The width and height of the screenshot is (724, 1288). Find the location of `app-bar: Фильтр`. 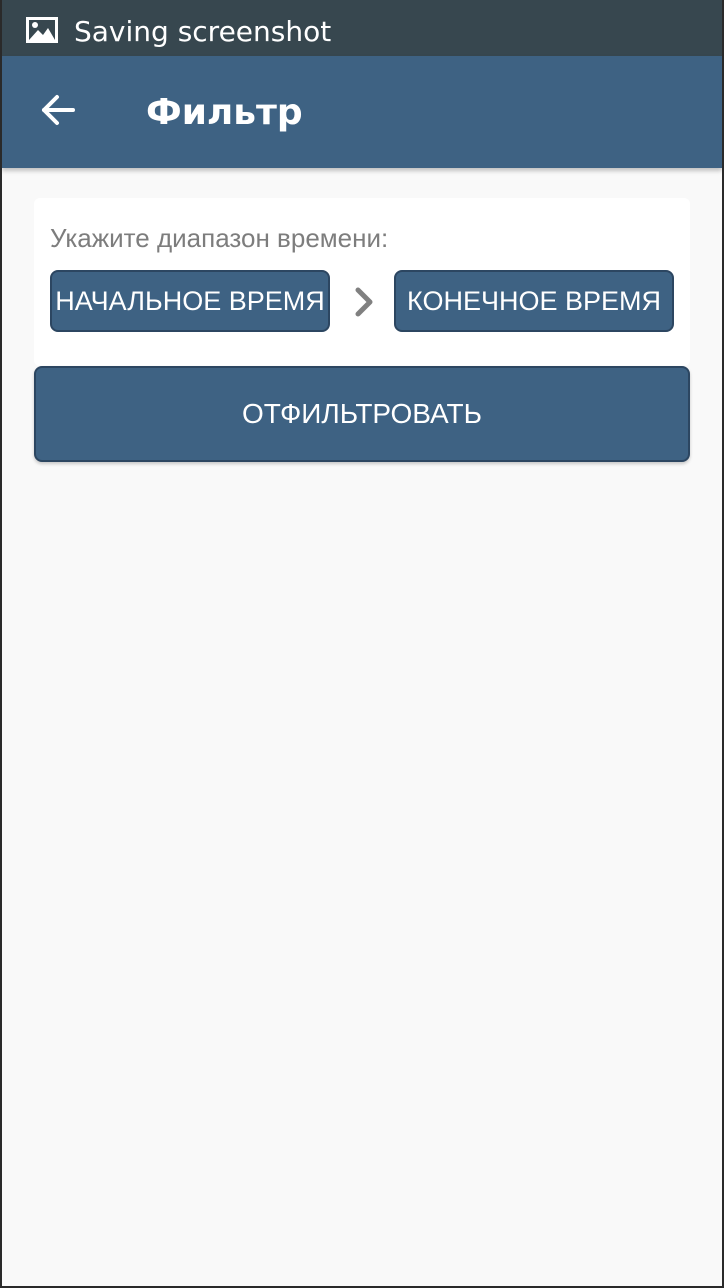

app-bar: Фильтр is located at coordinates (362, 112).